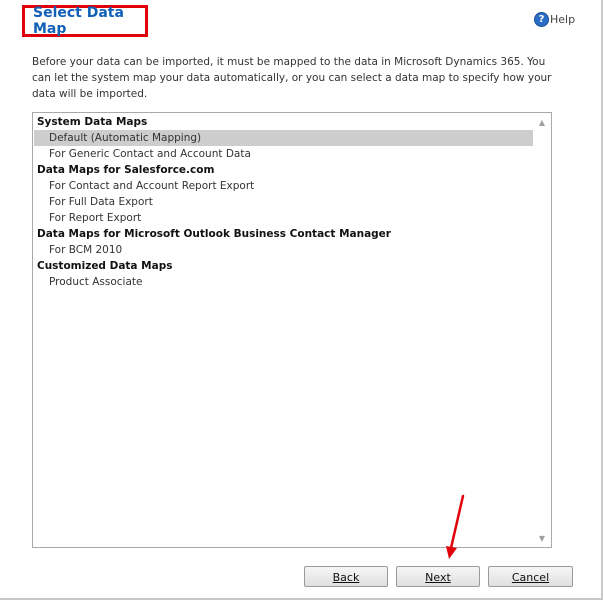  What do you see at coordinates (562, 19) in the screenshot?
I see `help-label: Help` at bounding box center [562, 19].